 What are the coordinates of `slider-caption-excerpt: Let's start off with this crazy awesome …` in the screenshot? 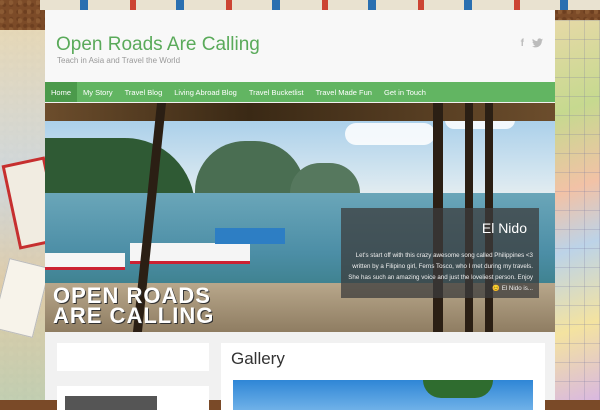 It's located at (440, 272).